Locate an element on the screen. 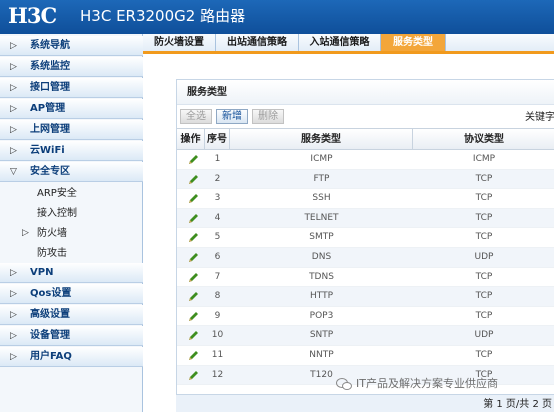 The image size is (554, 412). column-header-action: 操作 is located at coordinates (191, 139).